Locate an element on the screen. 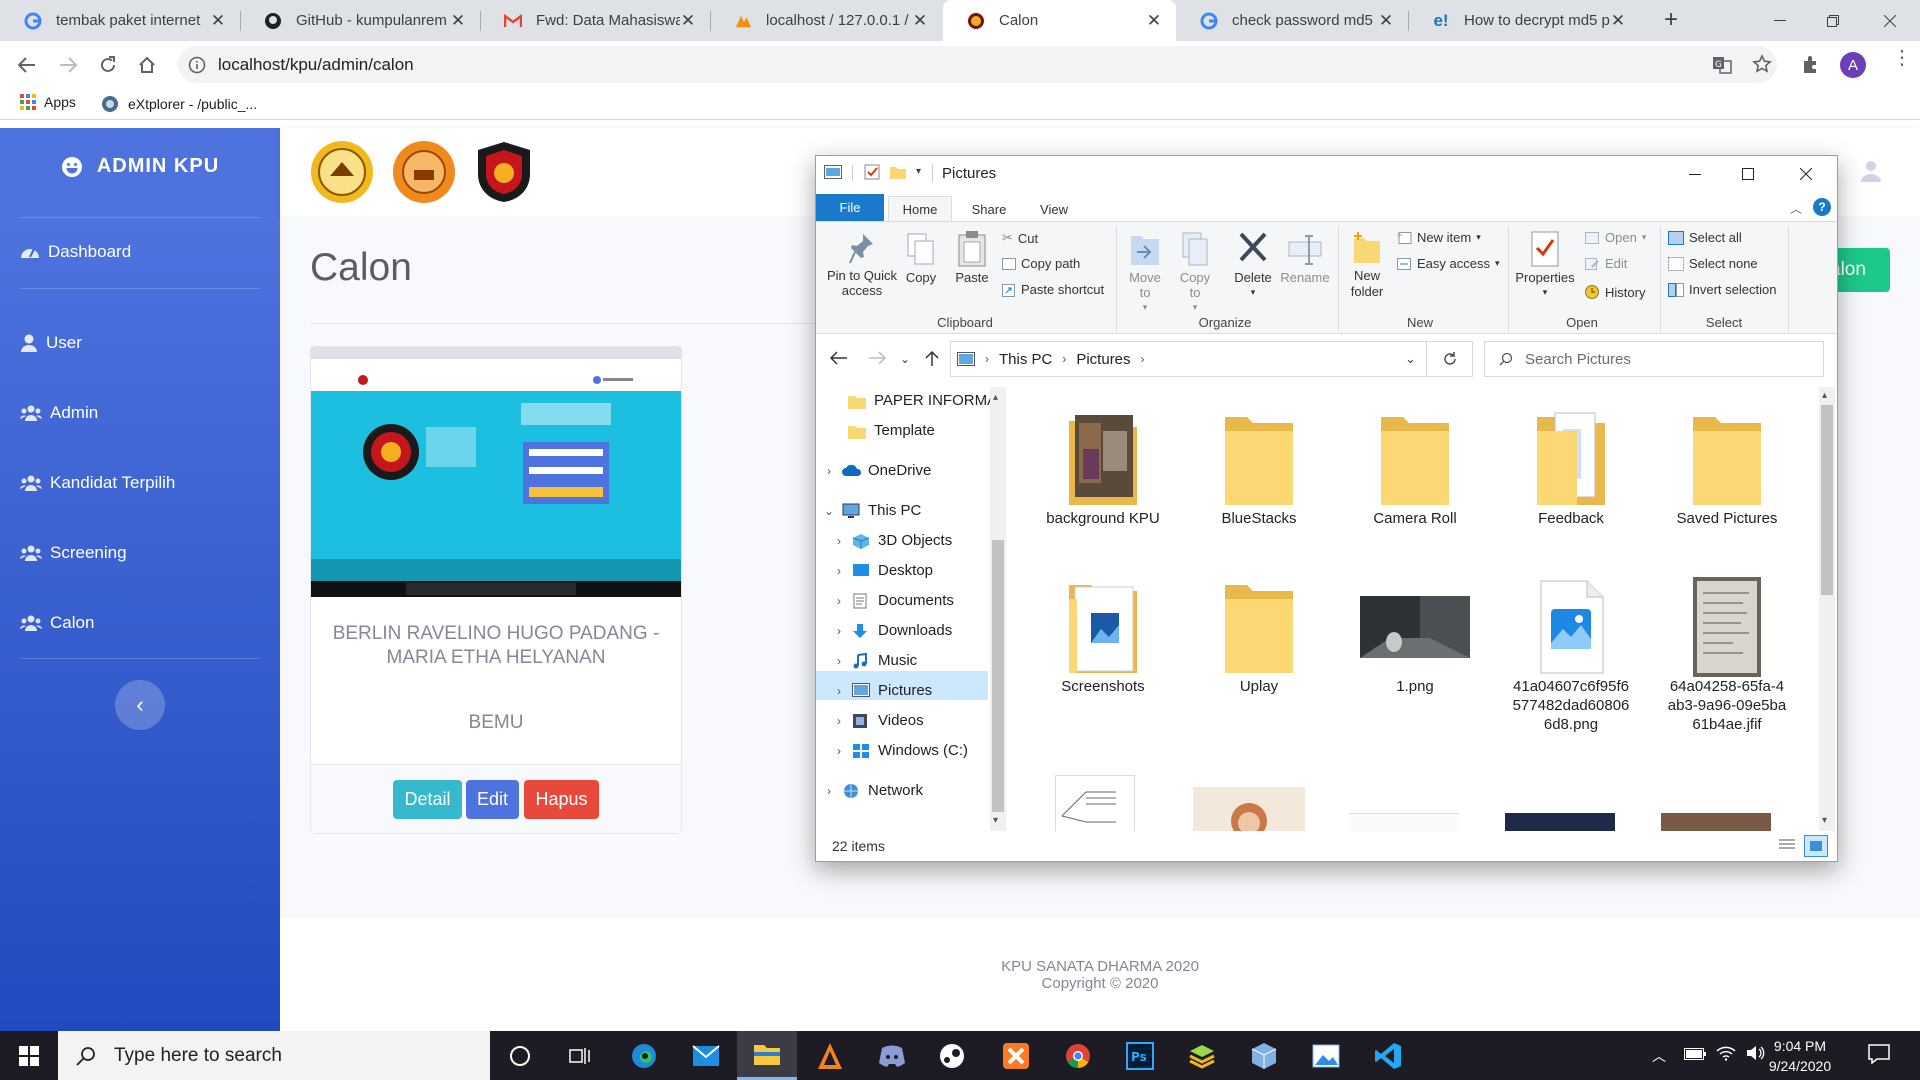  file-explorer-taskbar-icon is located at coordinates (767, 1055).